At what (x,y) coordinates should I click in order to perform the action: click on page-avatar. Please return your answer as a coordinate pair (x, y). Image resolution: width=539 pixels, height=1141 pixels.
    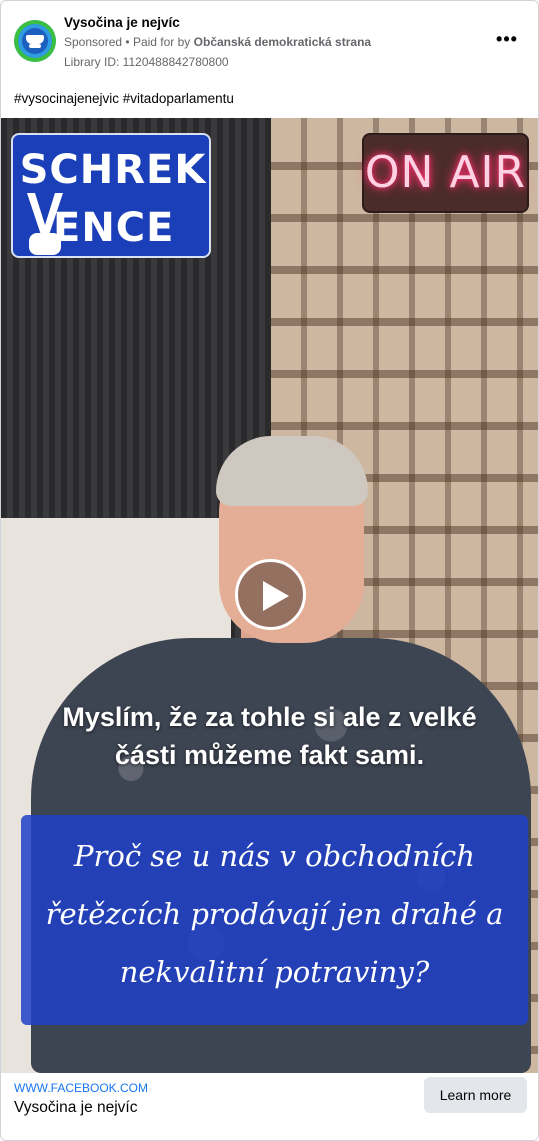
    Looking at the image, I should click on (35, 41).